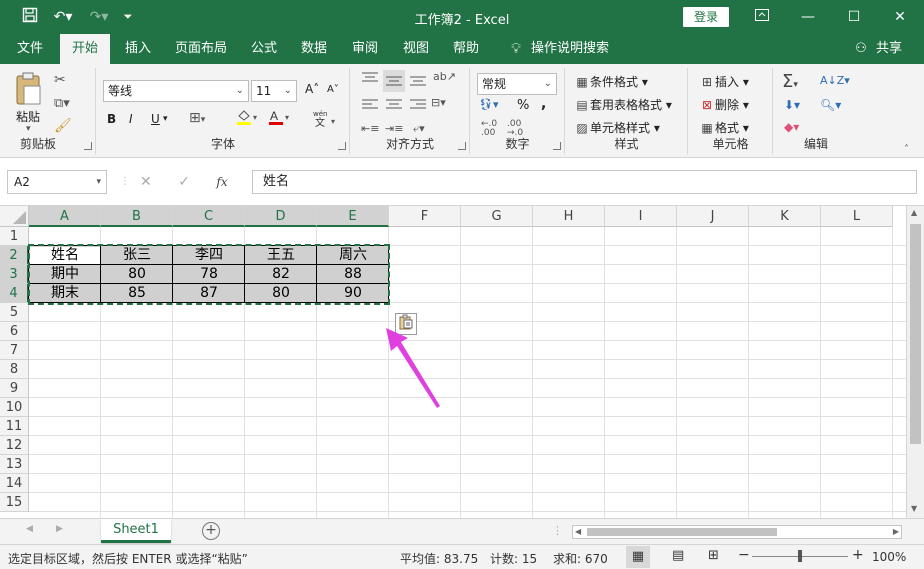 This screenshot has height=569, width=924. What do you see at coordinates (14, 464) in the screenshot?
I see `row-header-13: 13` at bounding box center [14, 464].